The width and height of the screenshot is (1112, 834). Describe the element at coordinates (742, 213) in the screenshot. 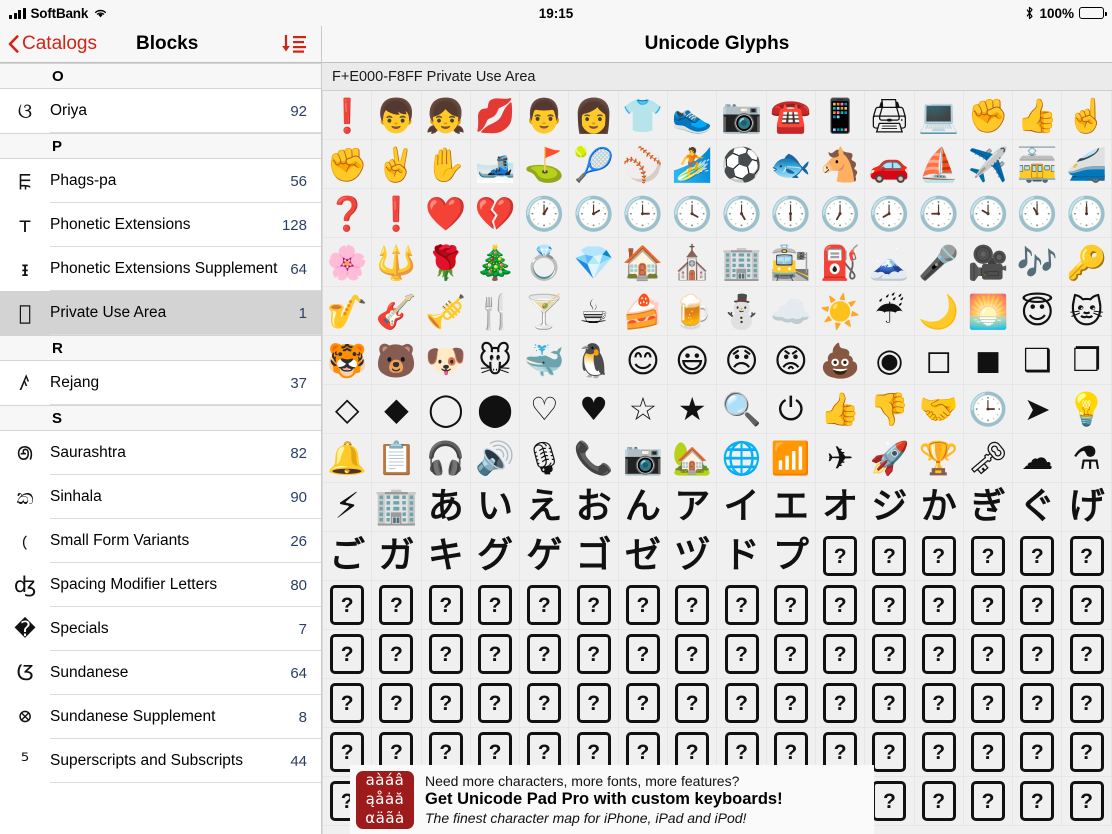

I see `glyph-cell-clock-five: 🕔` at that location.